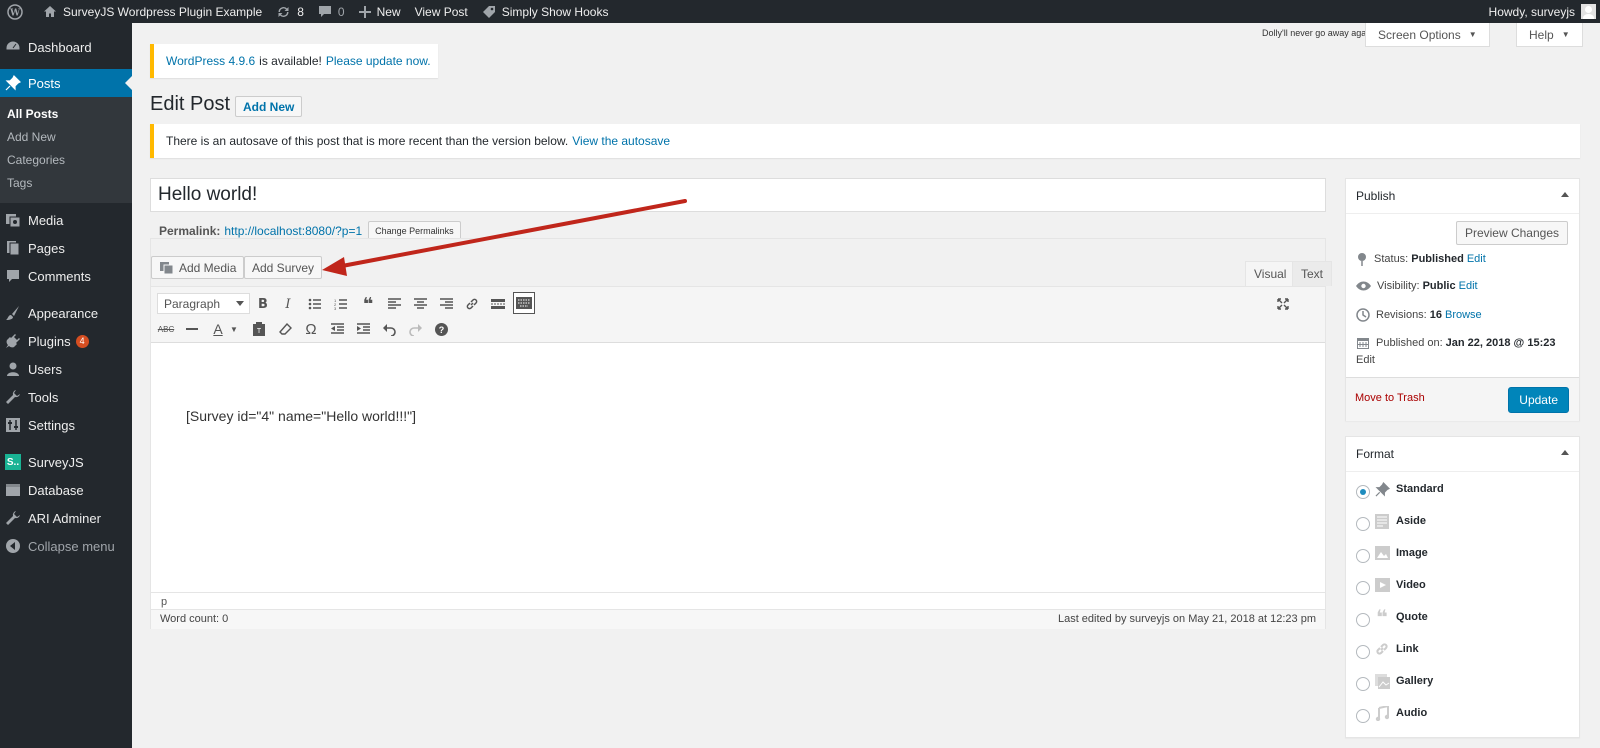  What do you see at coordinates (66, 369) in the screenshot?
I see `menu-users: Users` at bounding box center [66, 369].